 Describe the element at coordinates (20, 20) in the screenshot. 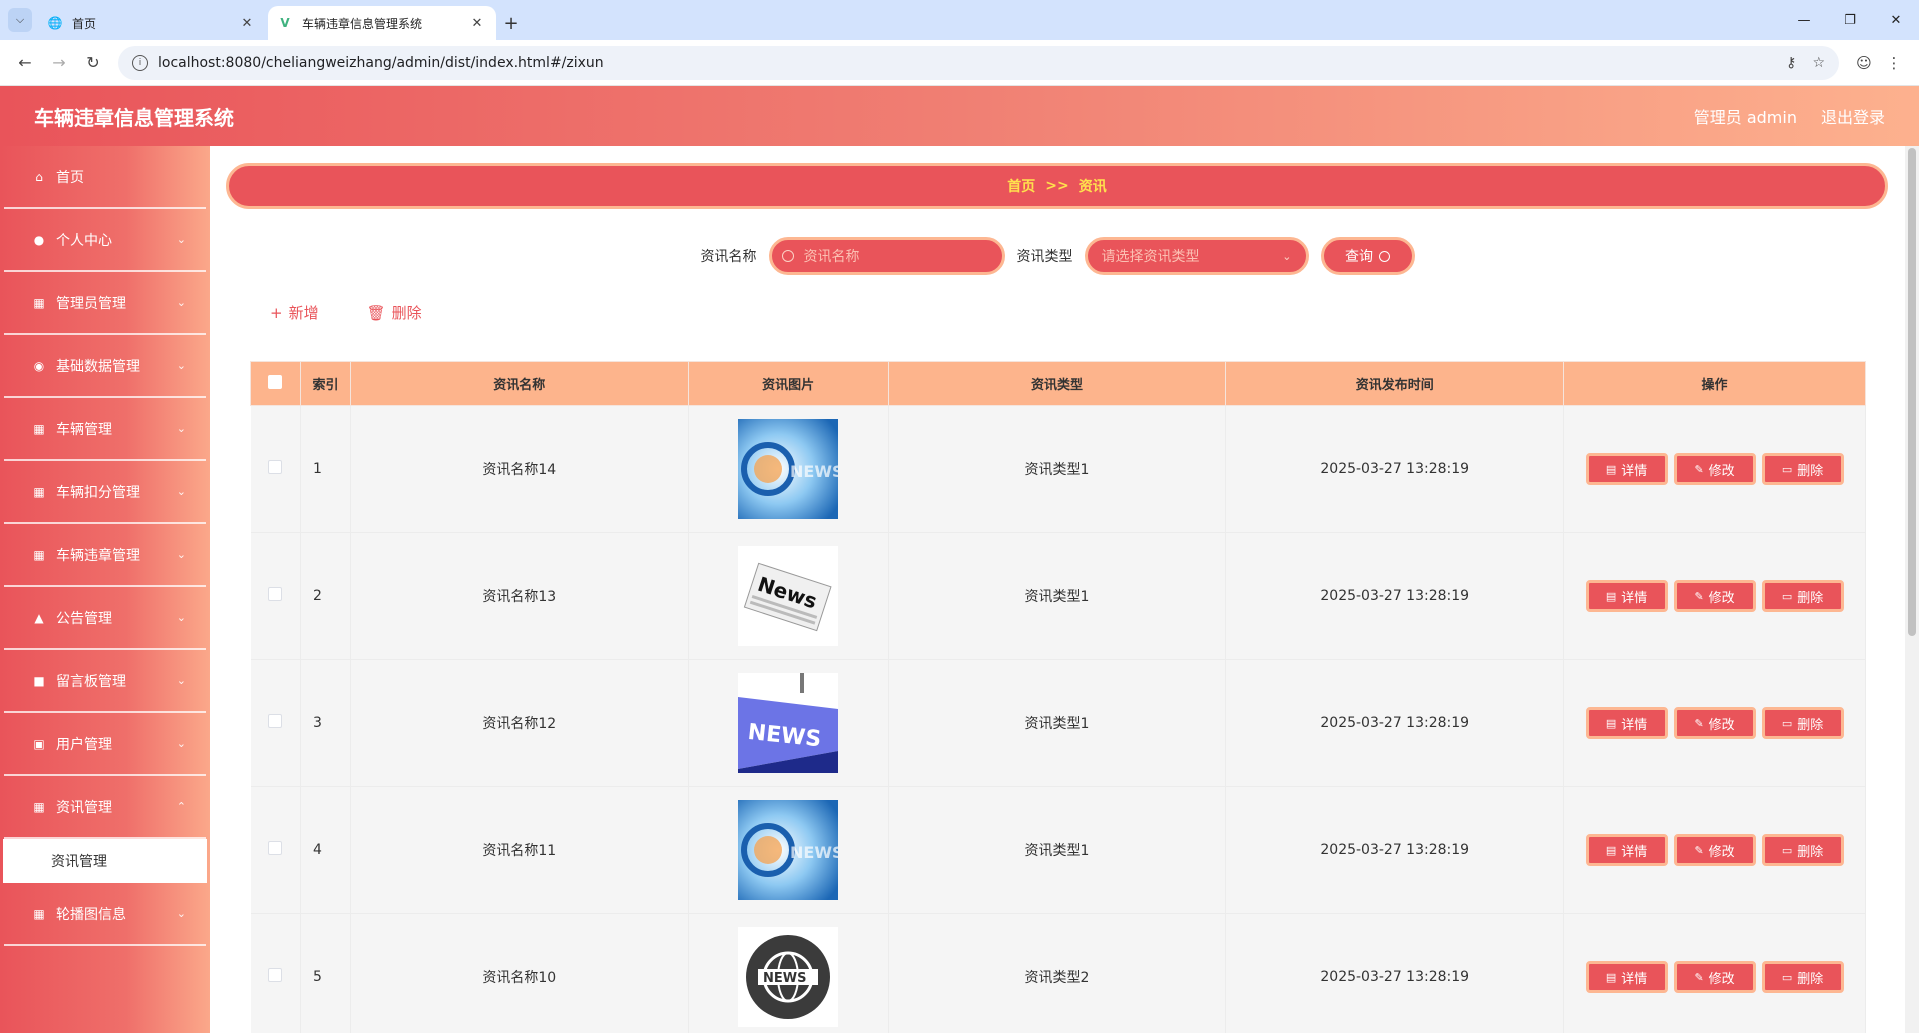

I see `tab-search-button: ⌵` at that location.